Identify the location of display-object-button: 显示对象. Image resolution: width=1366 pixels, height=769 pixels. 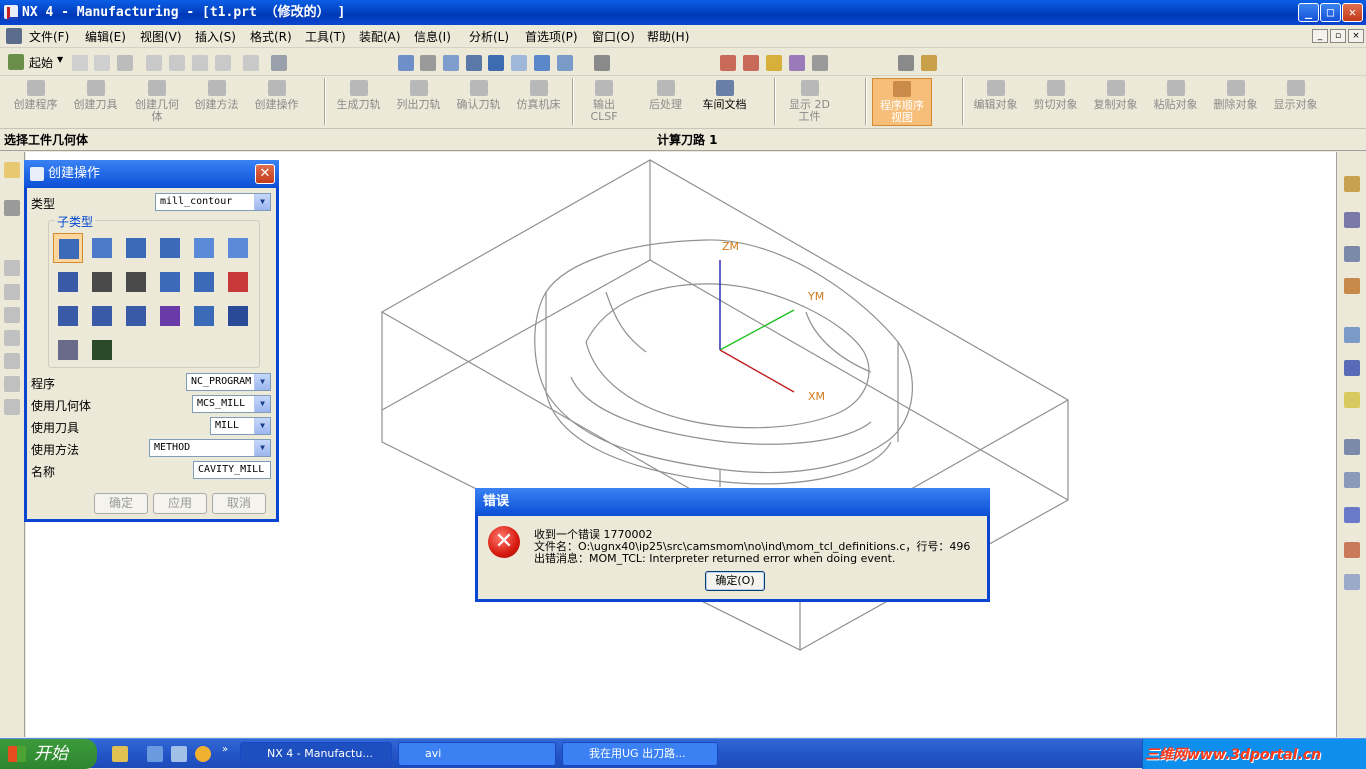
(1295, 94).